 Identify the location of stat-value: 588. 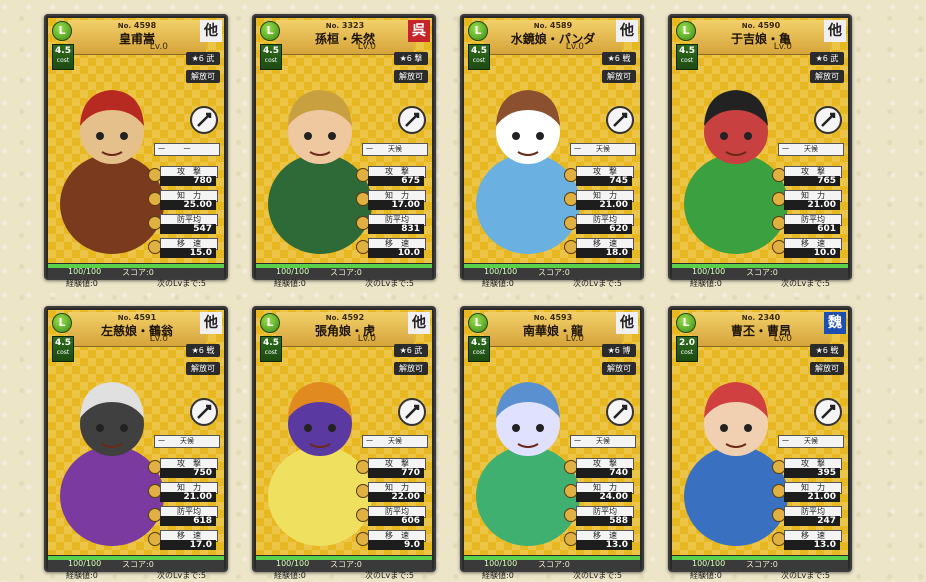
(604, 521).